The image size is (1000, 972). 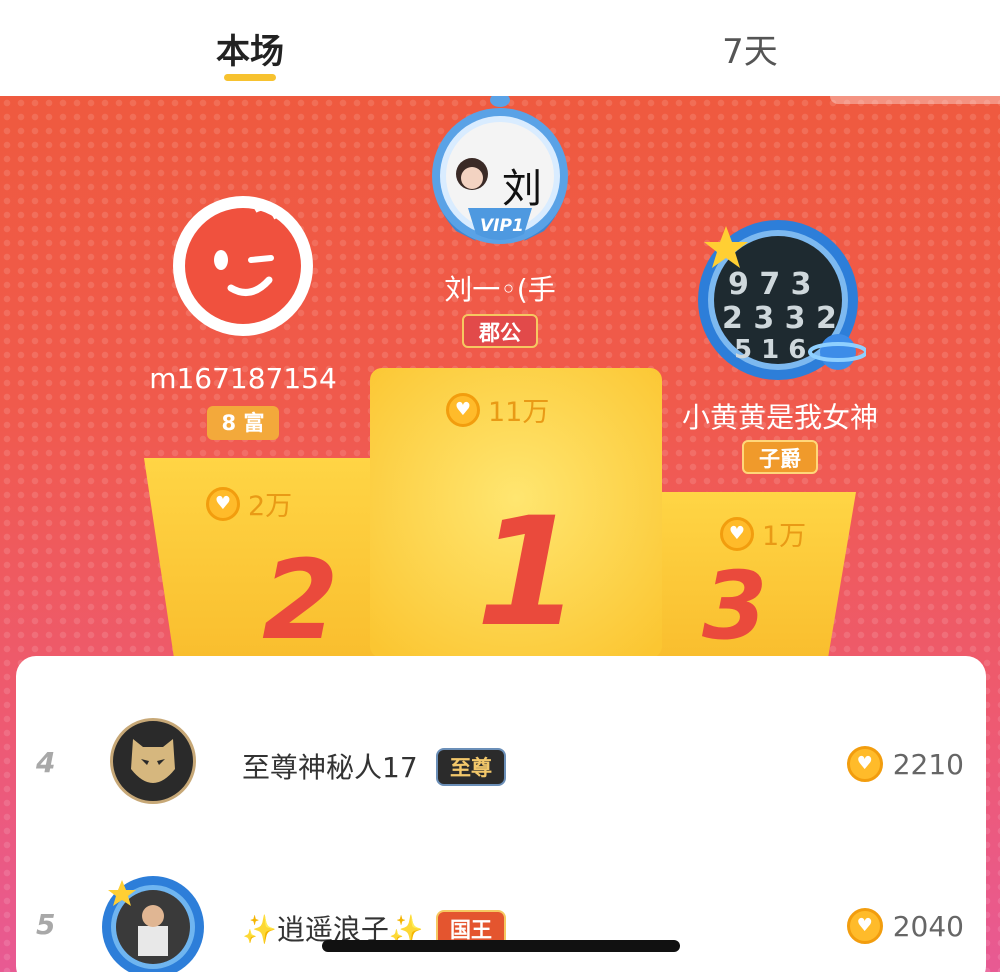 I want to click on tab-this-session: 本场, so click(x=250, y=48).